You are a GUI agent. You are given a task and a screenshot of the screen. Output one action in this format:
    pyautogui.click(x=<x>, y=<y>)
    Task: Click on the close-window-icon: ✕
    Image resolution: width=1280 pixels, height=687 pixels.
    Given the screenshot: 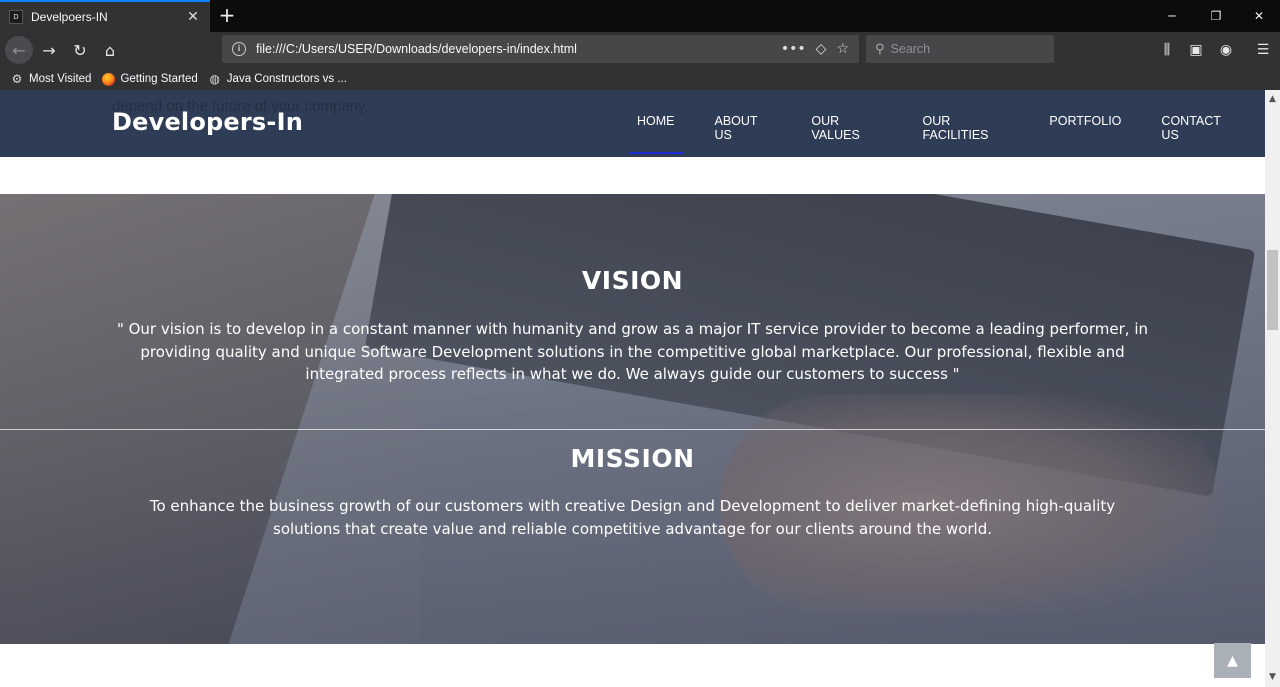 What is the action you would take?
    pyautogui.click(x=1258, y=16)
    